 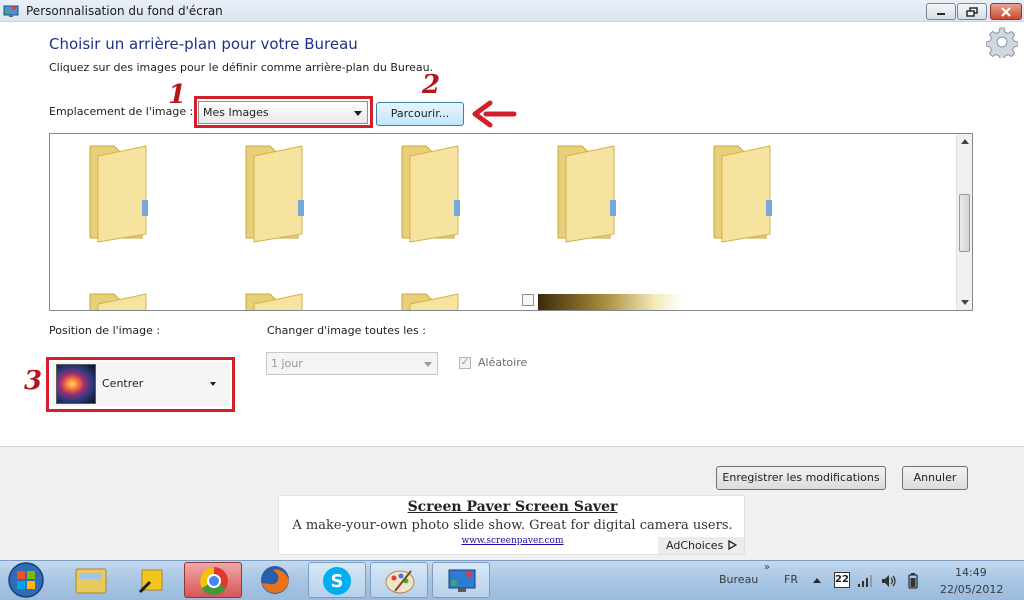 I want to click on position-label: Position de l'image :, so click(x=105, y=330).